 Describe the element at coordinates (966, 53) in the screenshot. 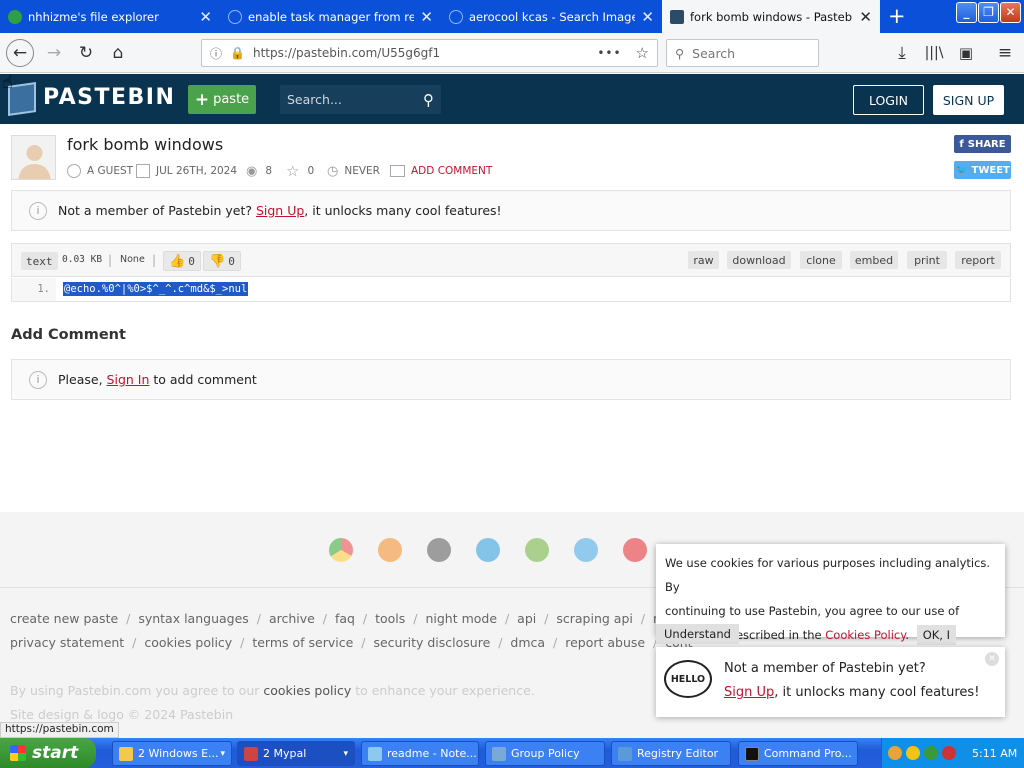

I see `sidebar-icon: ▣` at that location.